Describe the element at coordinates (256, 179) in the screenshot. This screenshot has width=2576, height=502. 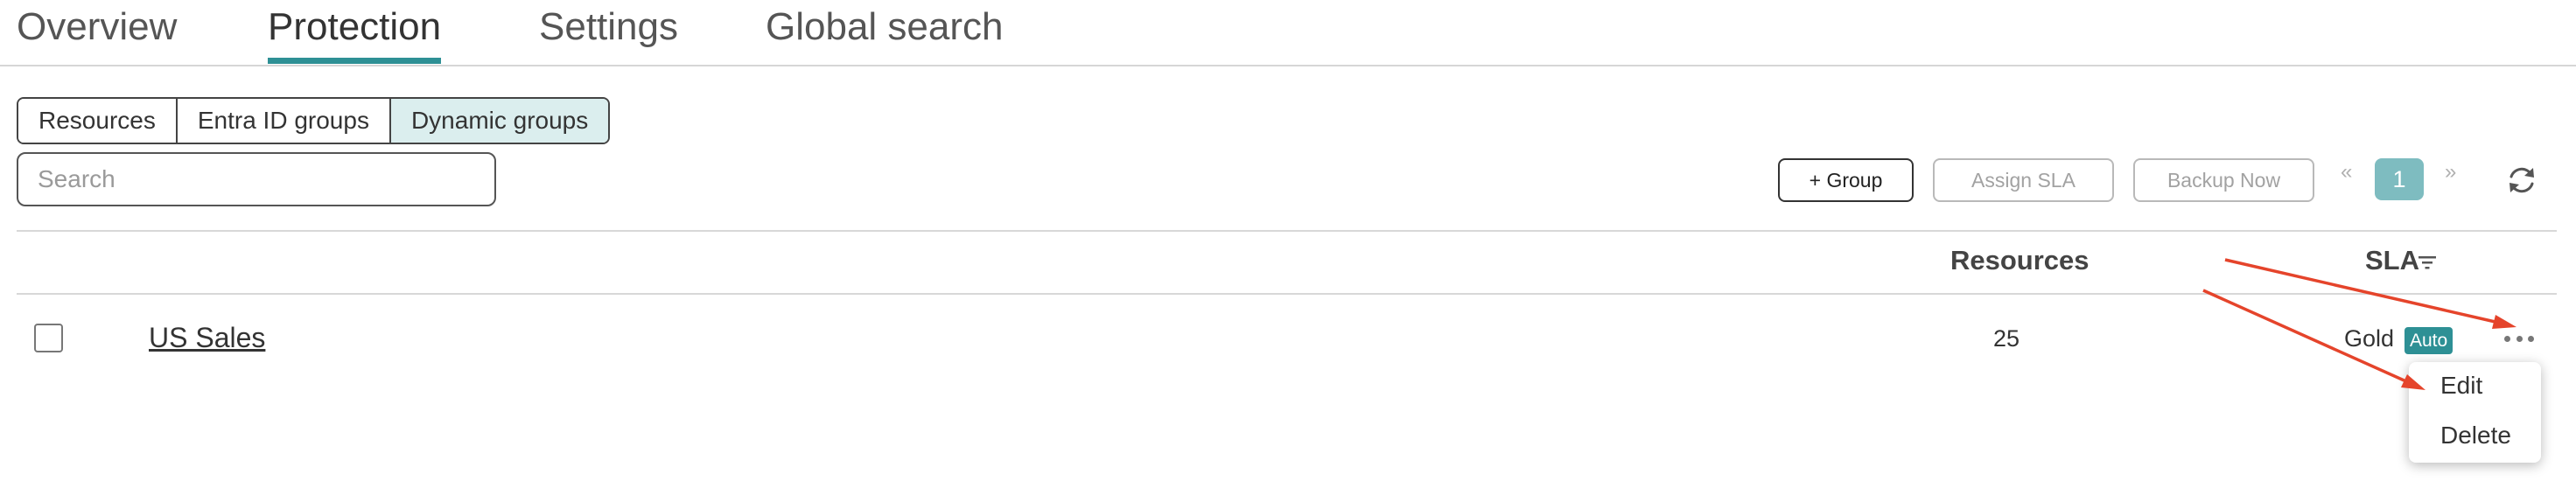
I see `search-input` at that location.